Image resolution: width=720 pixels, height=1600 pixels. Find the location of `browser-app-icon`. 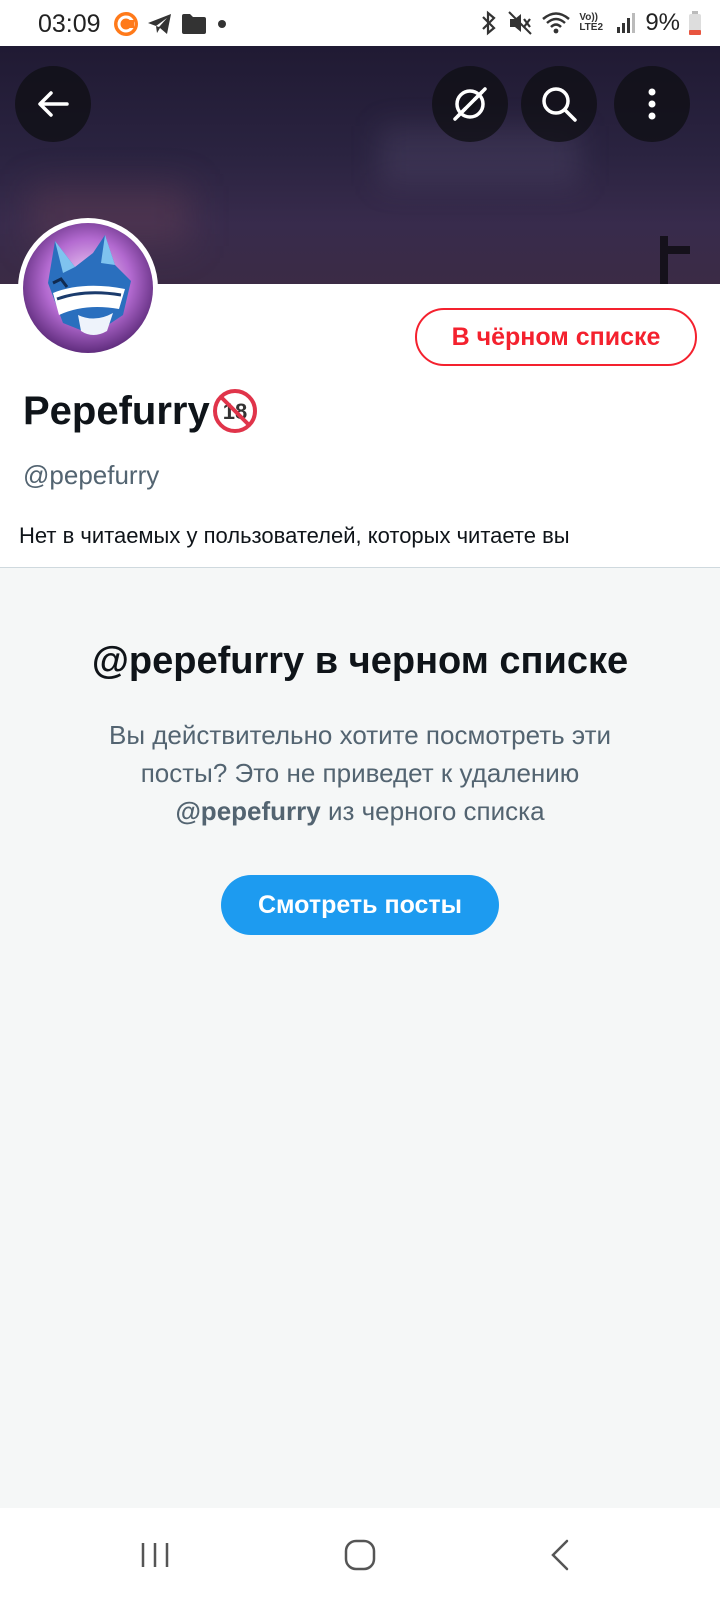

browser-app-icon is located at coordinates (126, 24).